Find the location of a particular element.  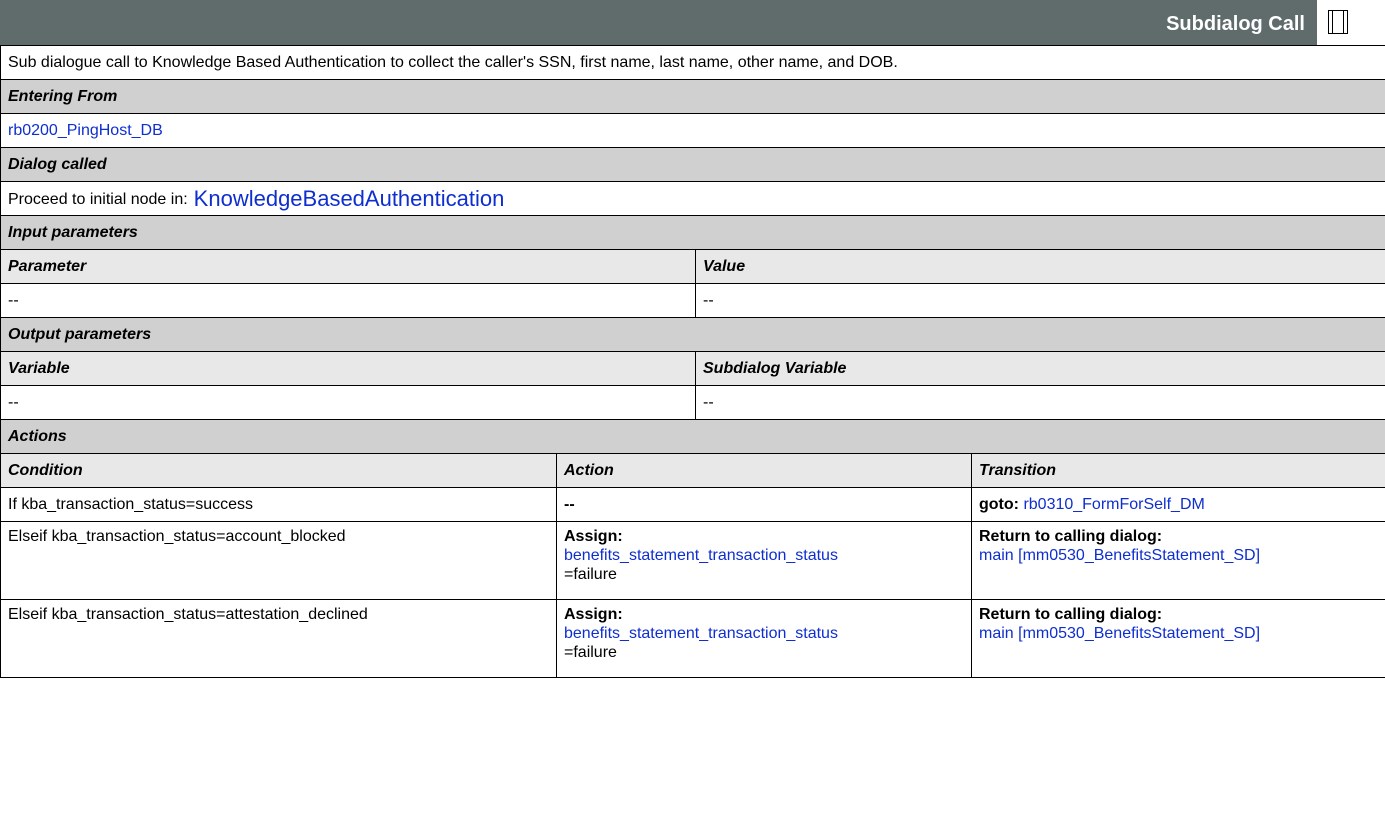

entering-from-link: rb0200_PingHost_DB is located at coordinates (85, 130).